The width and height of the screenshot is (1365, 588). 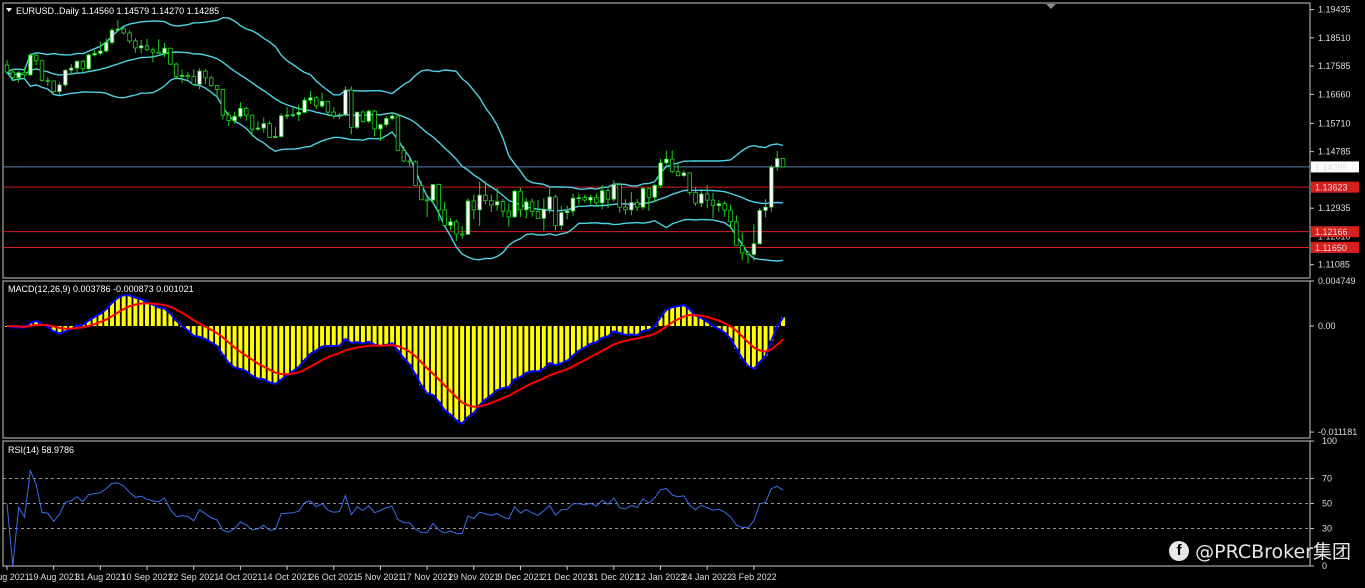 I want to click on shift-marker-icon, so click(x=1051, y=6).